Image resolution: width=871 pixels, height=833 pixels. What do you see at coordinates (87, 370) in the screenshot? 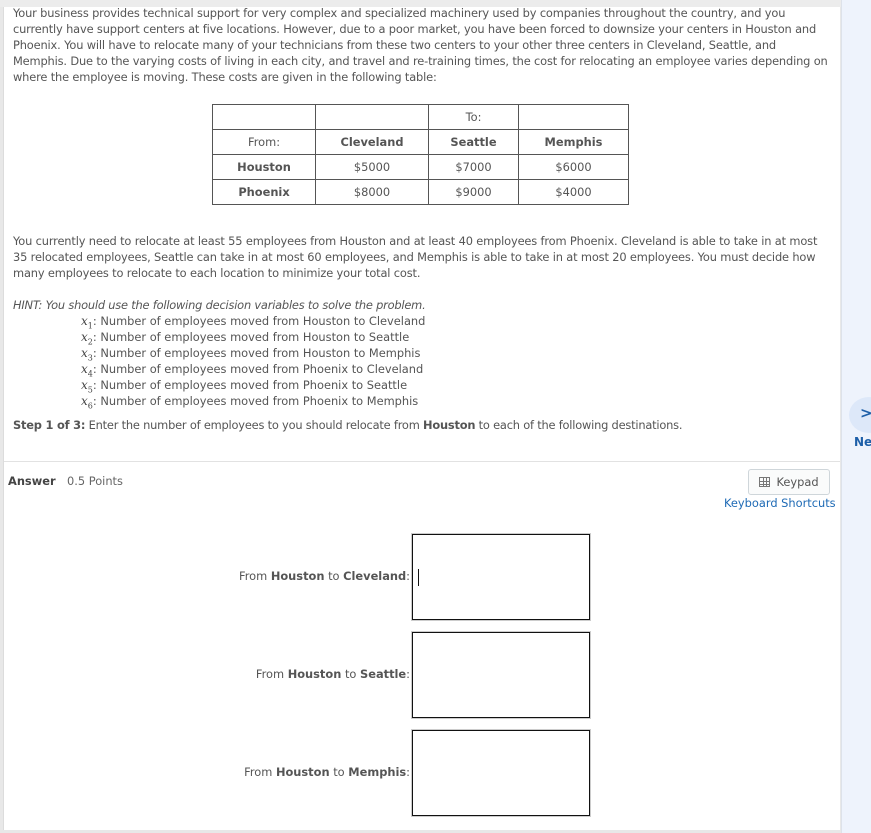
I see `variable-symbol: x4` at bounding box center [87, 370].